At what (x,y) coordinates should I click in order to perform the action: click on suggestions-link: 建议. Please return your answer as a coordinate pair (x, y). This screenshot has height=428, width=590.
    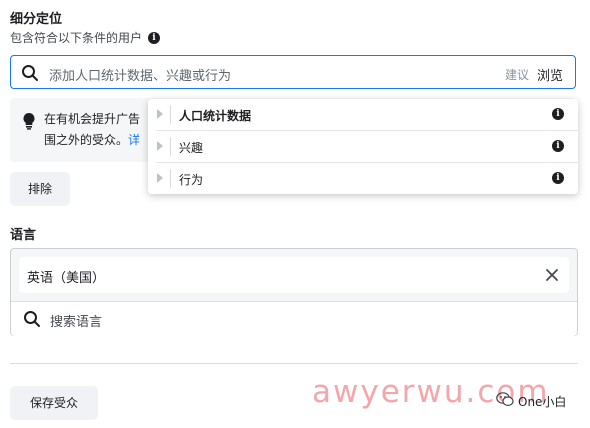
    Looking at the image, I should click on (517, 74).